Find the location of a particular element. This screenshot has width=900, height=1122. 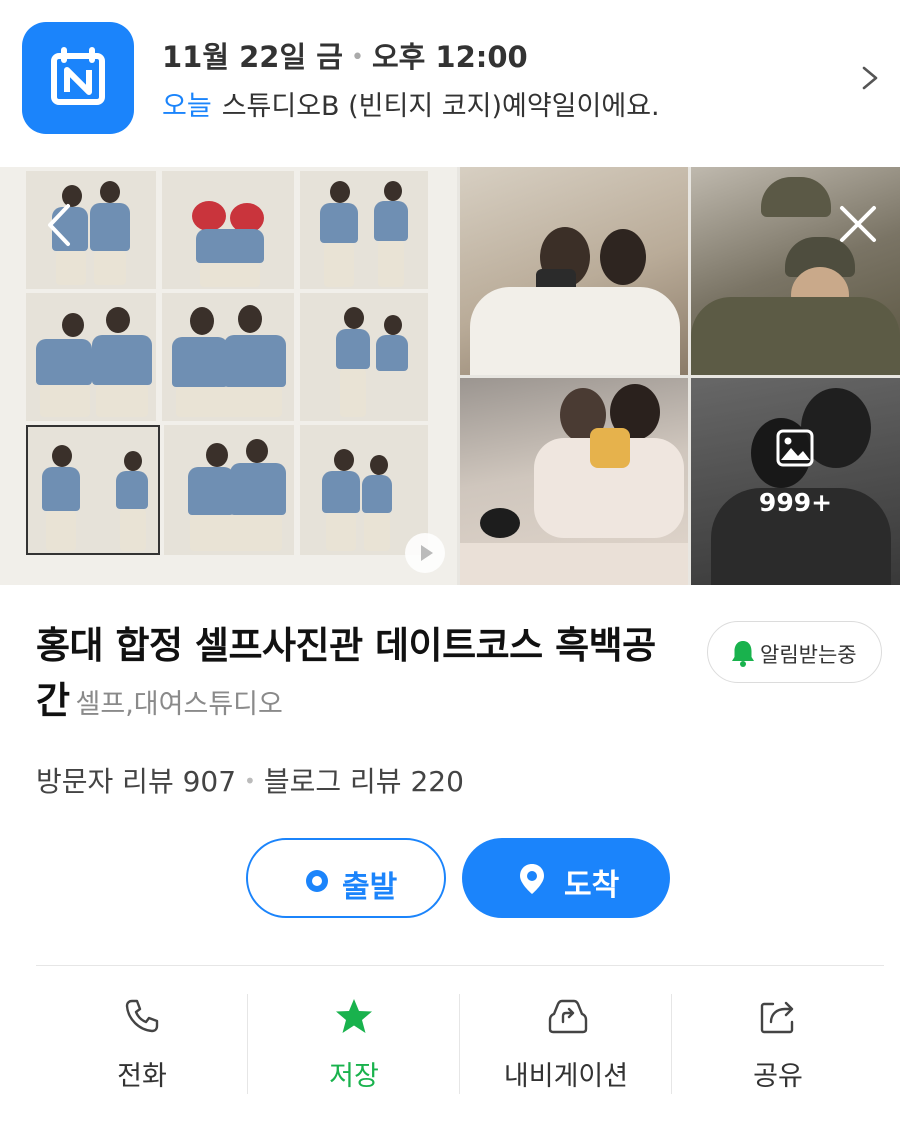

army-cap is located at coordinates (796, 197).